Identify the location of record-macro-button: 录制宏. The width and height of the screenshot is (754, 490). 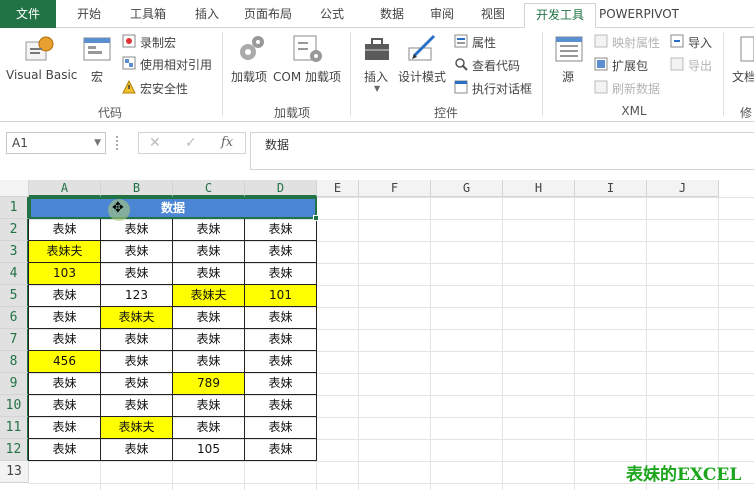
(158, 42).